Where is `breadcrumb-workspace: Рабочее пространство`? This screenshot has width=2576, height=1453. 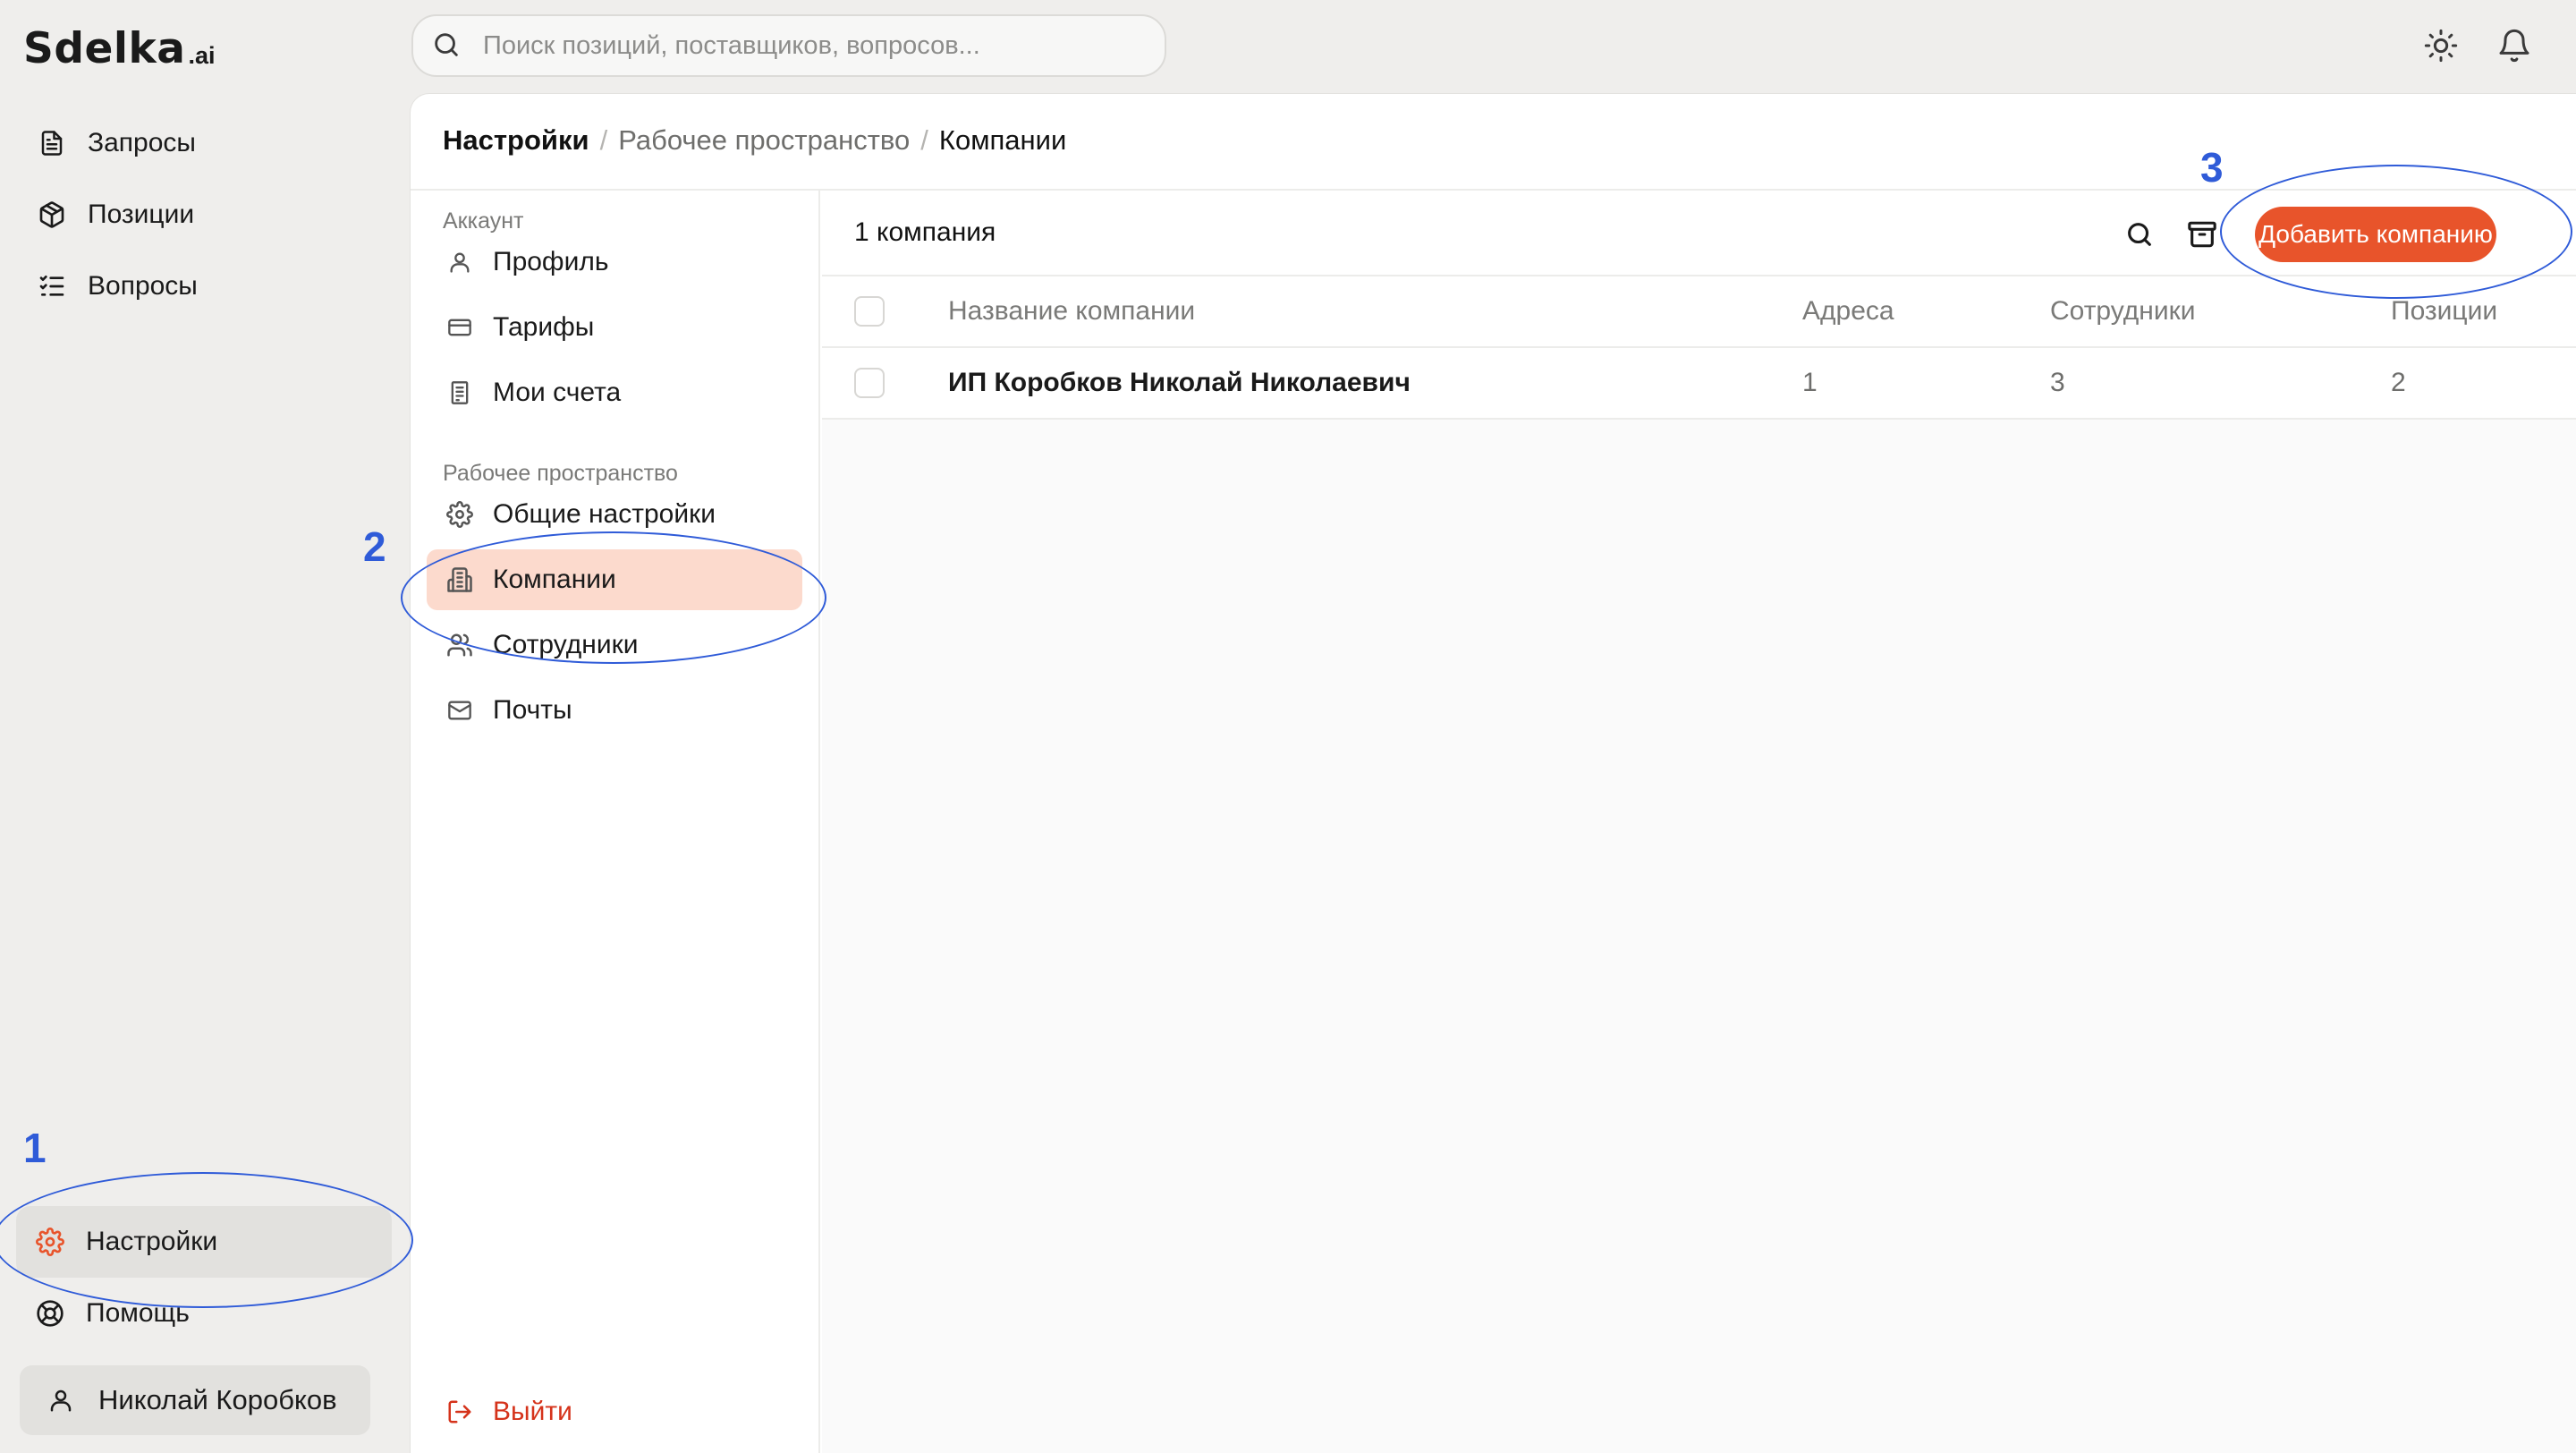
breadcrumb-workspace: Рабочее пространство is located at coordinates (764, 140).